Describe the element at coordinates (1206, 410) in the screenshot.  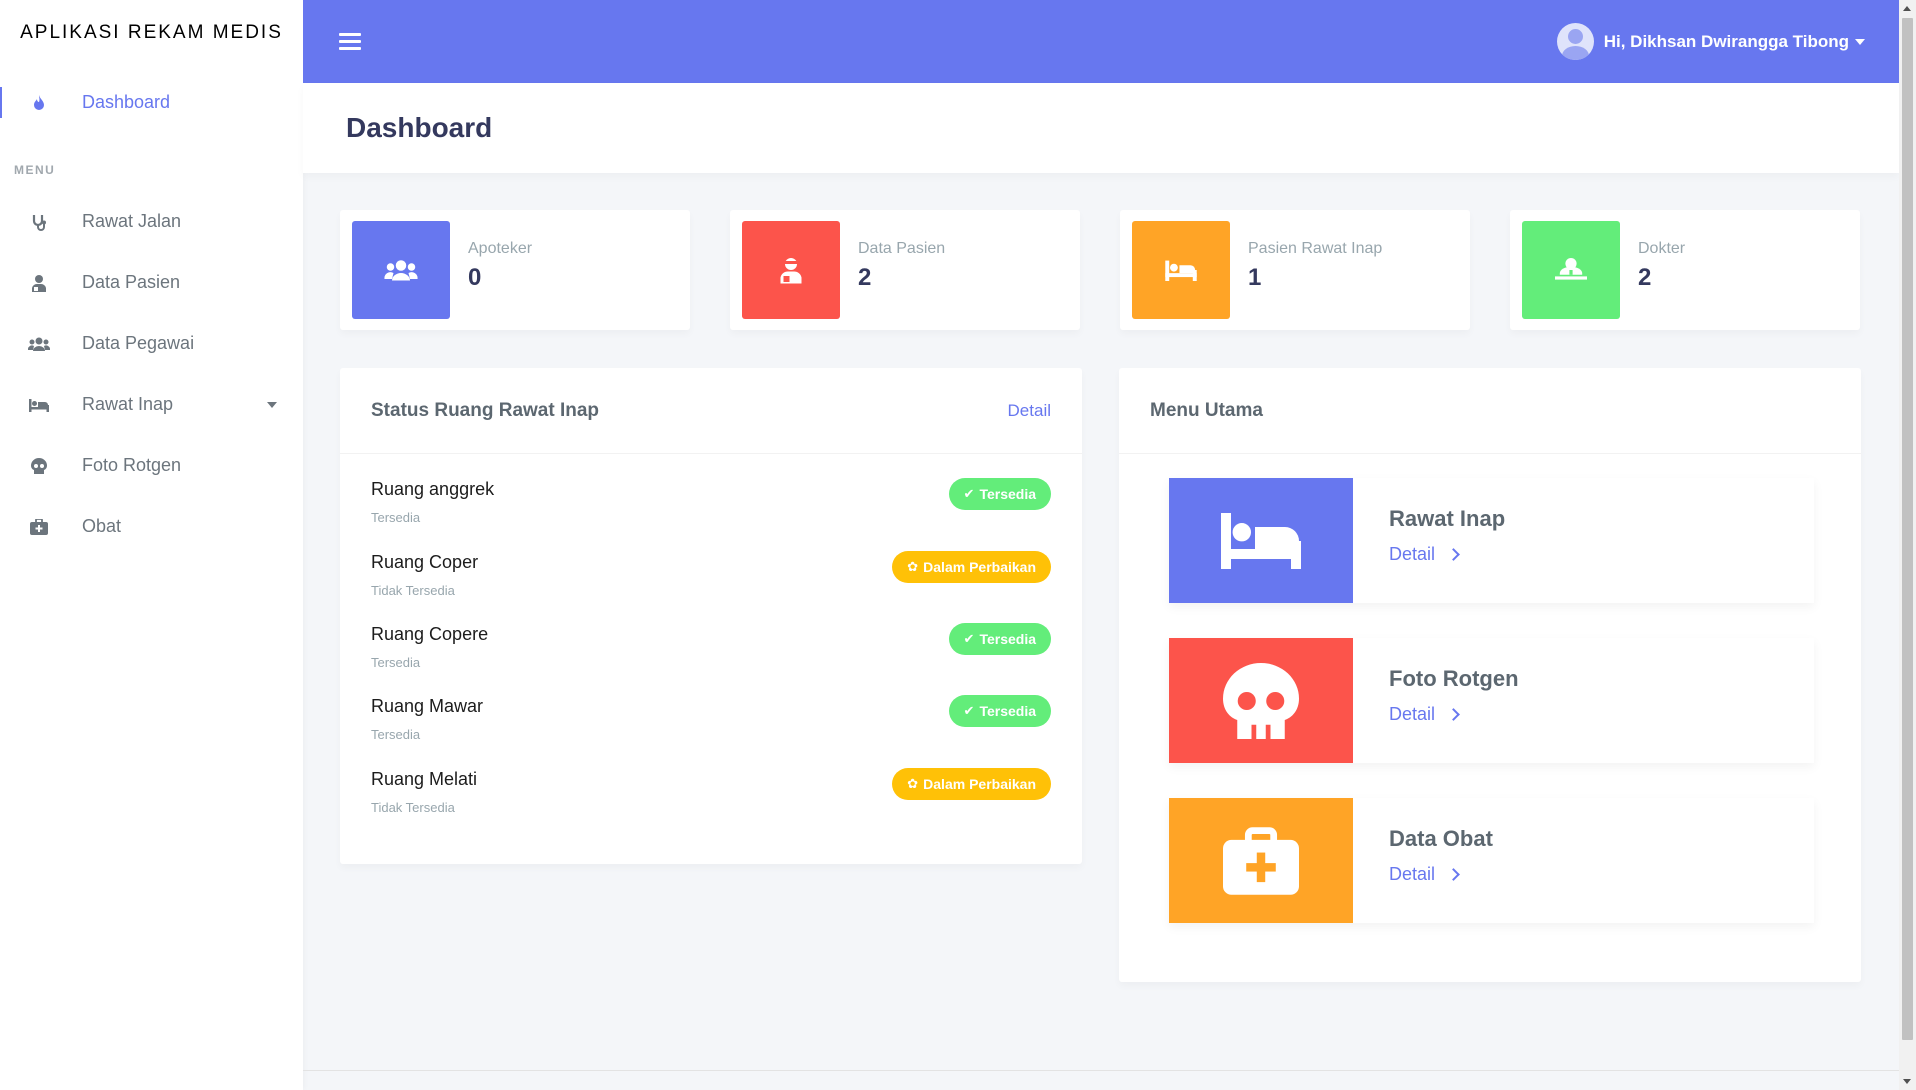
I see `card-title: Menu Utama` at that location.